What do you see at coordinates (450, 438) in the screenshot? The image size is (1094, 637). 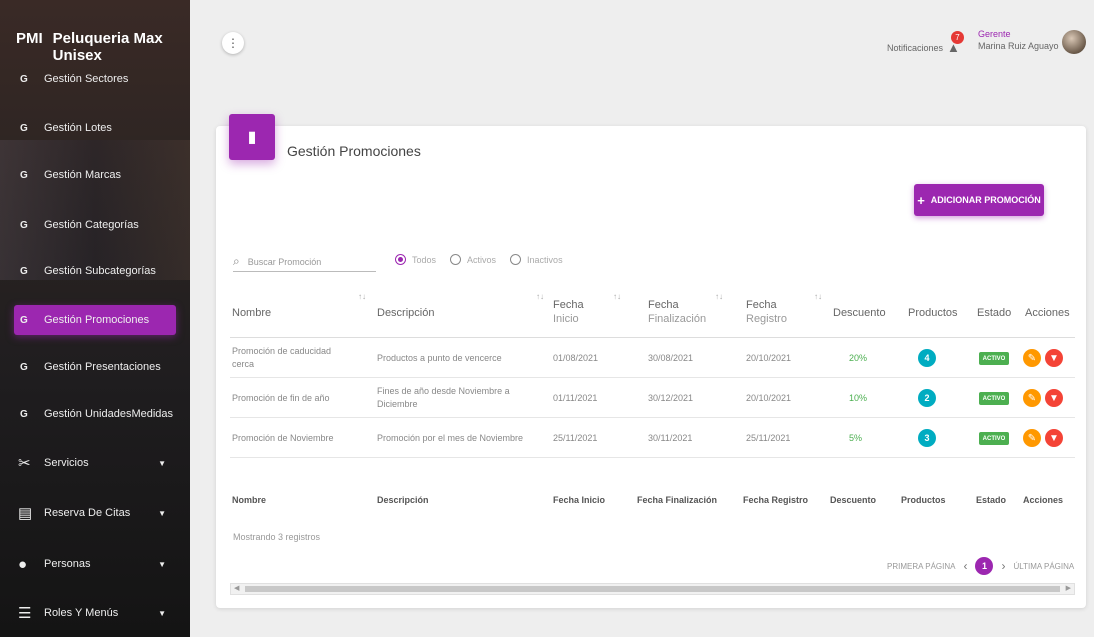 I see `cell-descripcion: Promoción por el mes de Noviembre` at bounding box center [450, 438].